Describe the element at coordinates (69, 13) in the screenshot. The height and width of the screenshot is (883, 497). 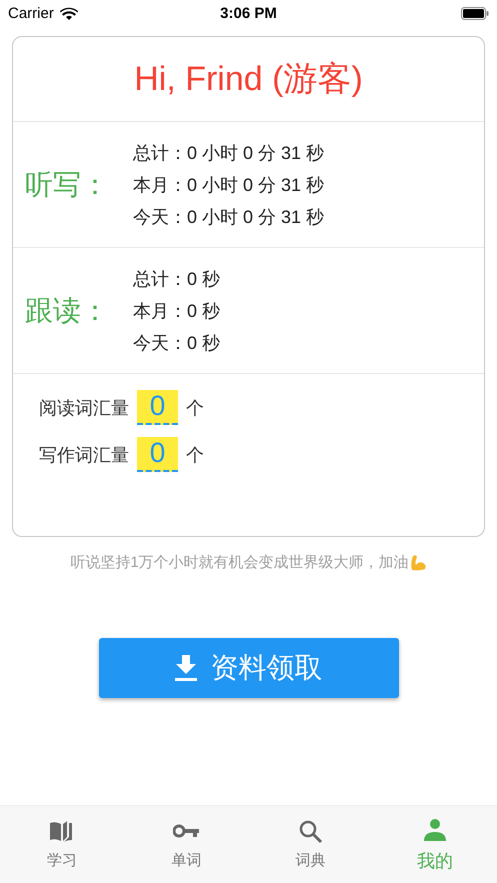
I see `wifi-icon` at that location.